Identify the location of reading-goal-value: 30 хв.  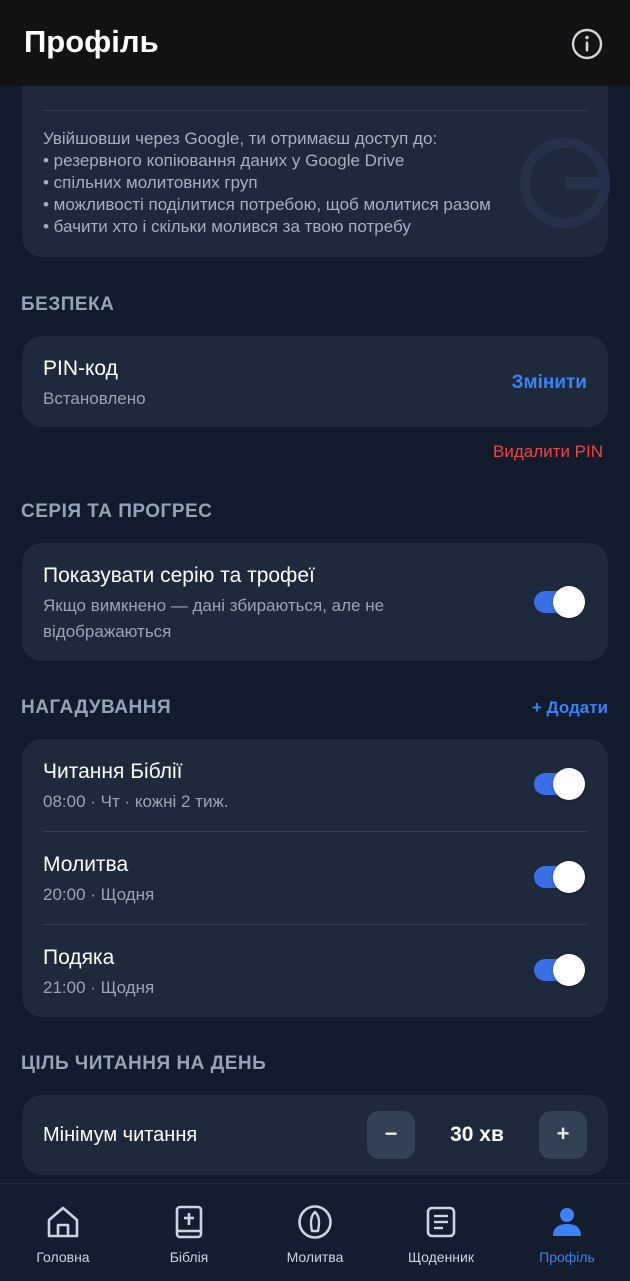
(477, 1134).